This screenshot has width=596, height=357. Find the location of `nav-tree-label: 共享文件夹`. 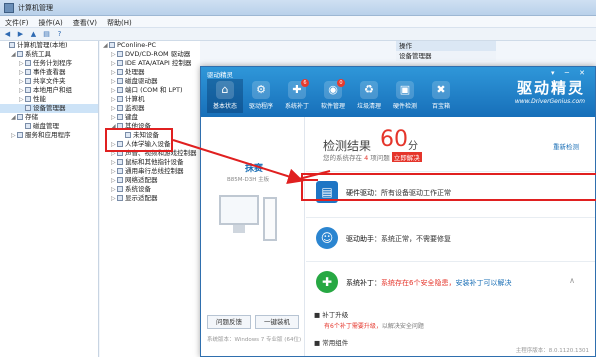

nav-tree-label: 共享文件夹 is located at coordinates (49, 81).